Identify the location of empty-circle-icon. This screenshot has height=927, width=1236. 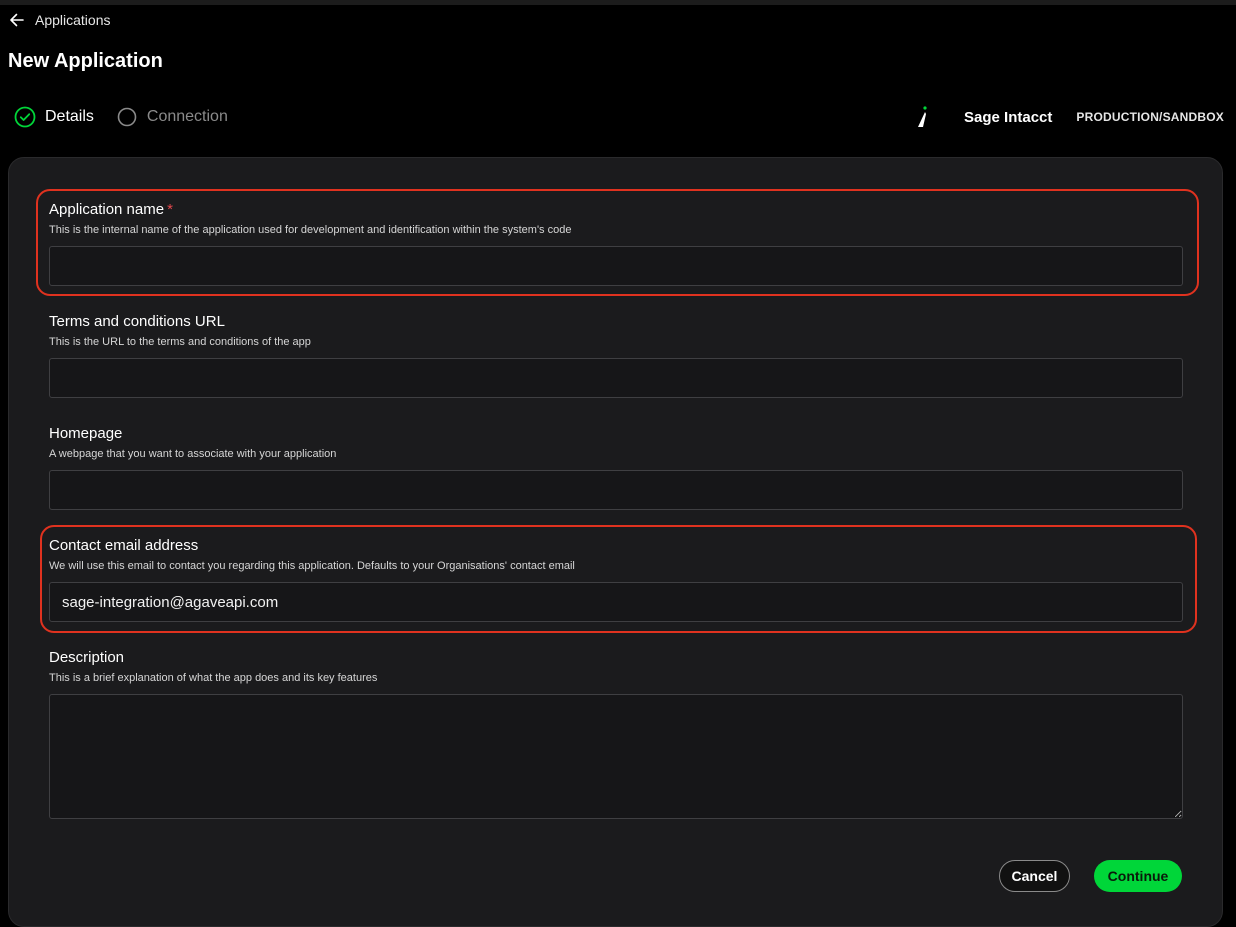
(127, 117).